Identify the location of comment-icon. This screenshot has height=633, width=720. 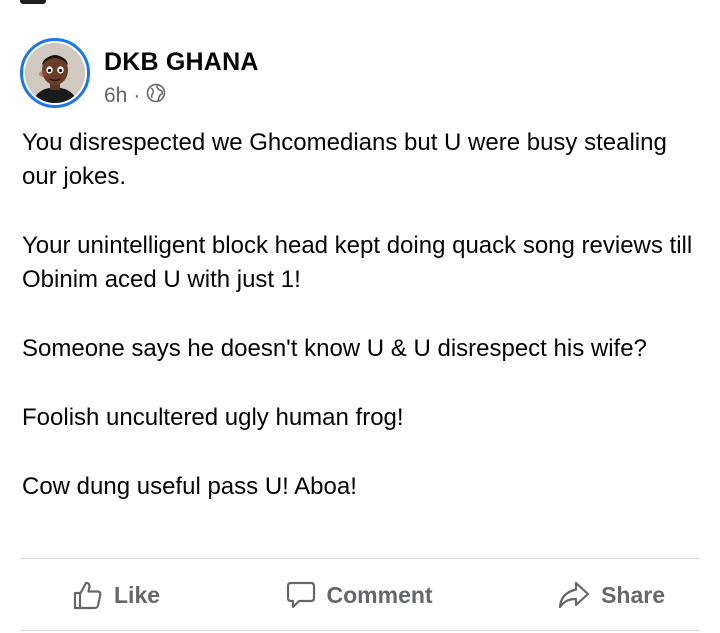
(300, 595).